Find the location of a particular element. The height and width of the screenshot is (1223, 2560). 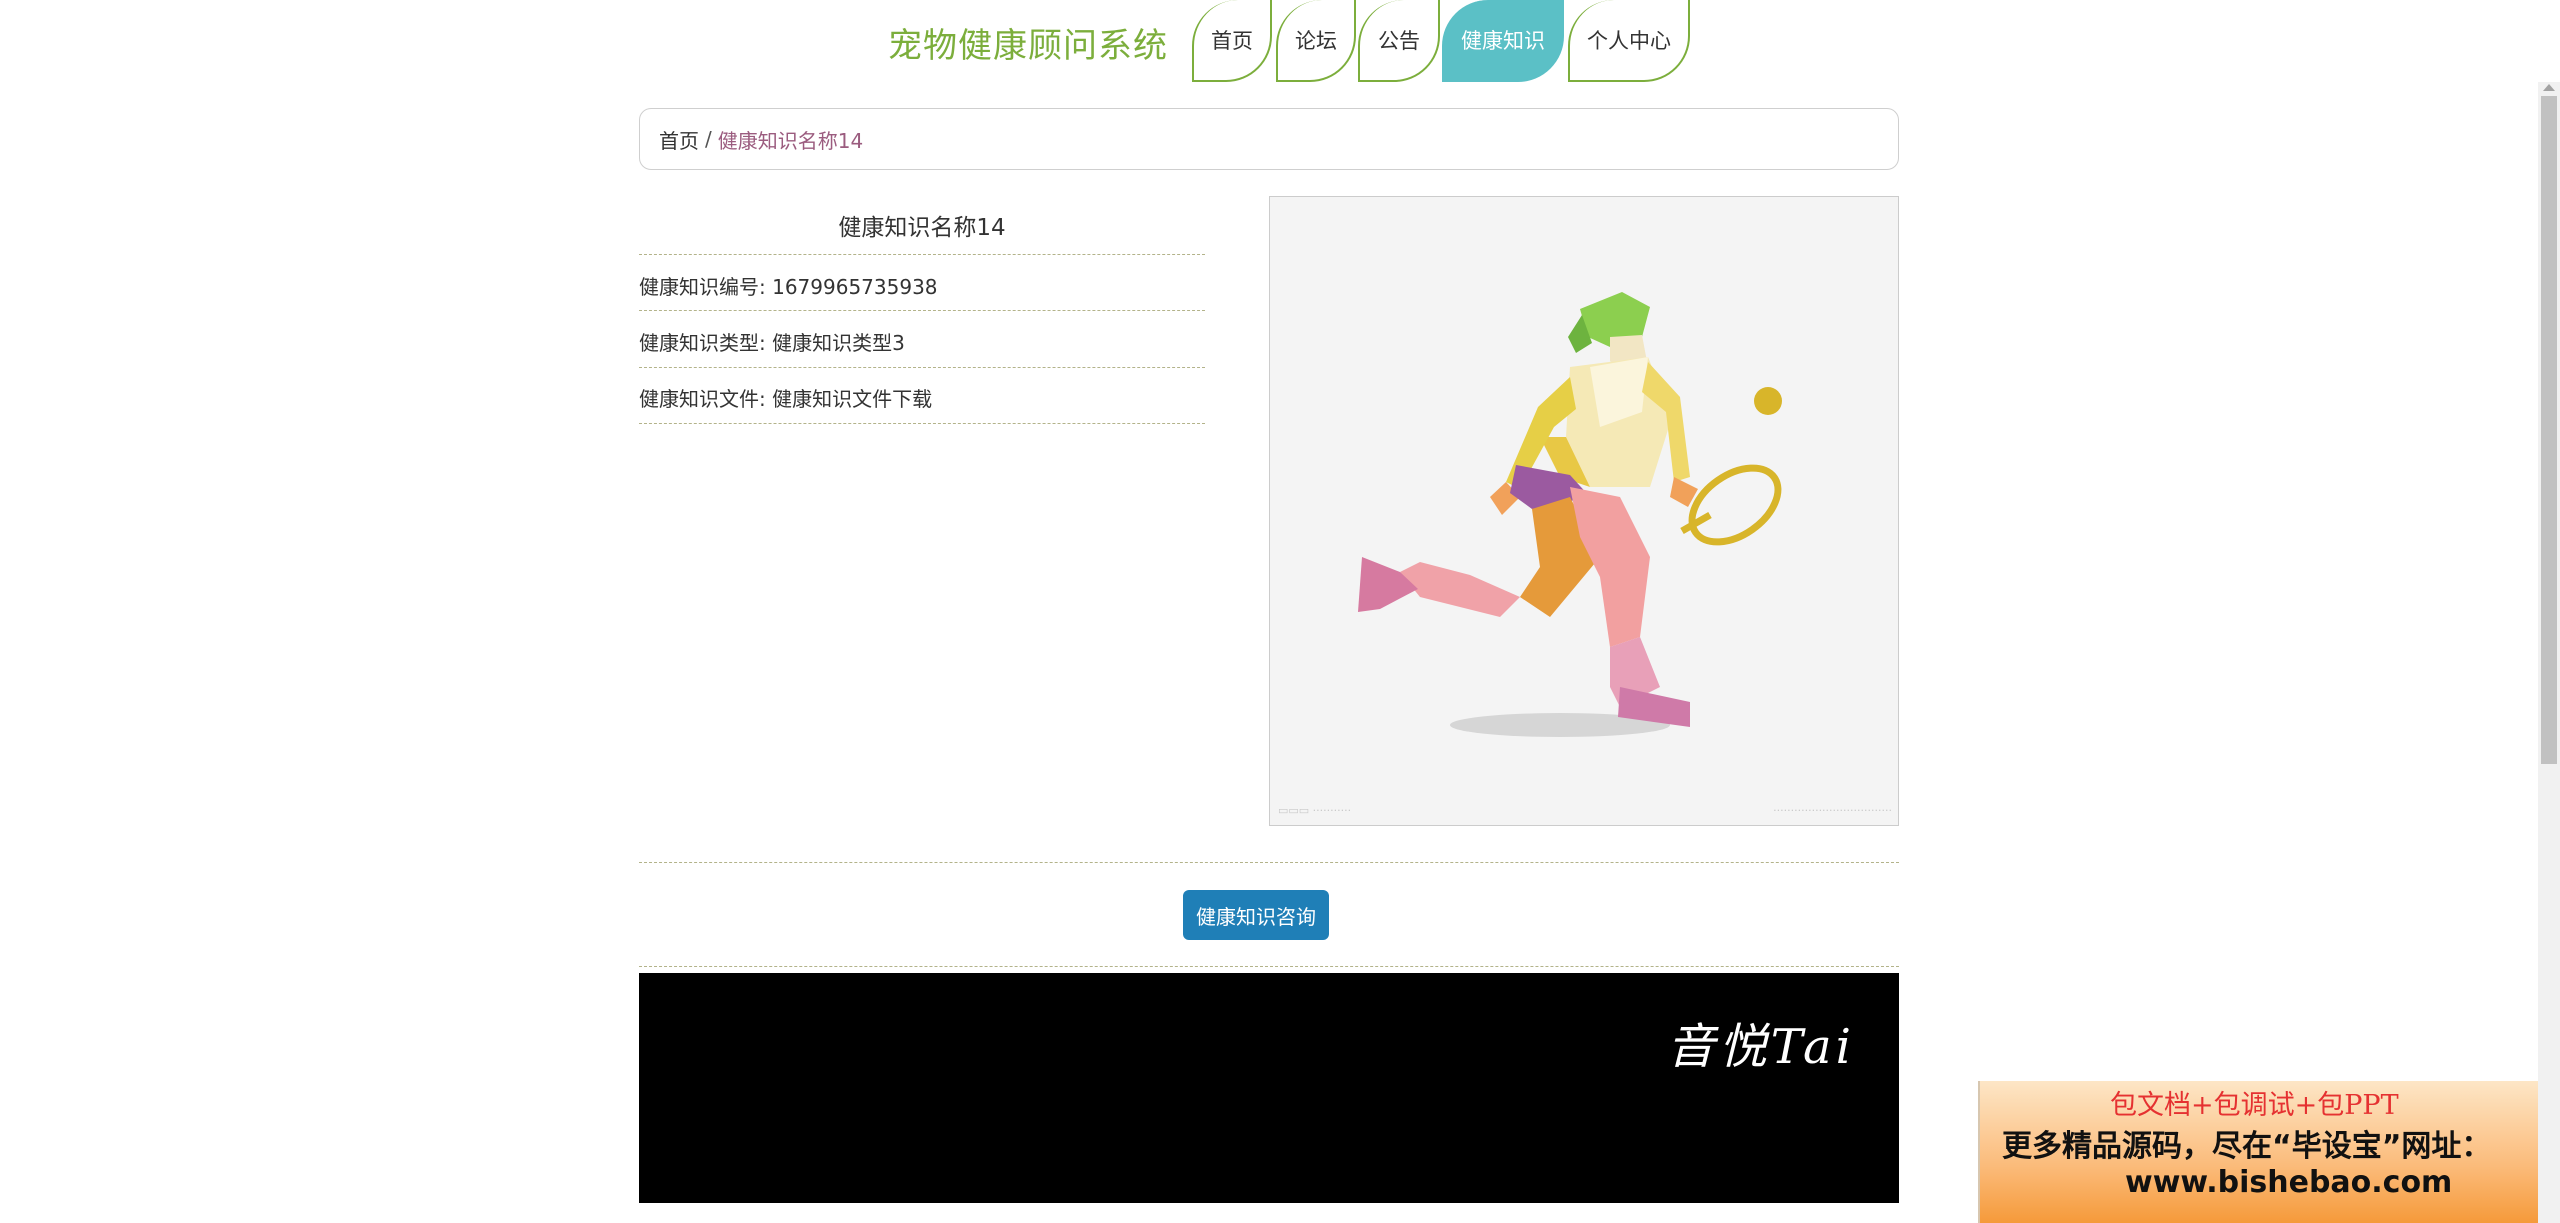

site-title: 宠物健康顾问系统 is located at coordinates (1028, 46).